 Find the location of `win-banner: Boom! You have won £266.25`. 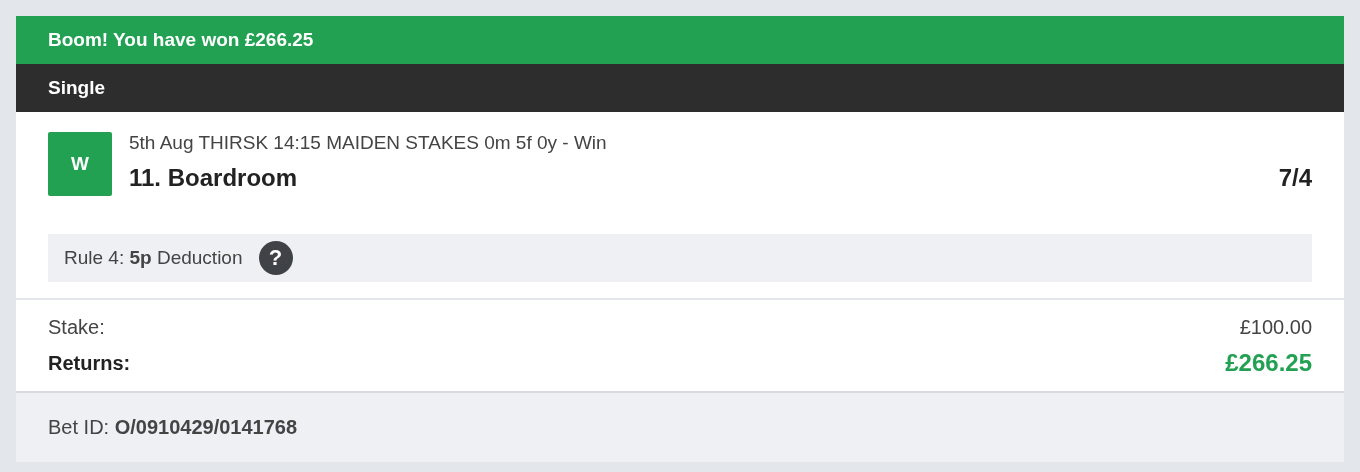

win-banner: Boom! You have won £266.25 is located at coordinates (680, 40).